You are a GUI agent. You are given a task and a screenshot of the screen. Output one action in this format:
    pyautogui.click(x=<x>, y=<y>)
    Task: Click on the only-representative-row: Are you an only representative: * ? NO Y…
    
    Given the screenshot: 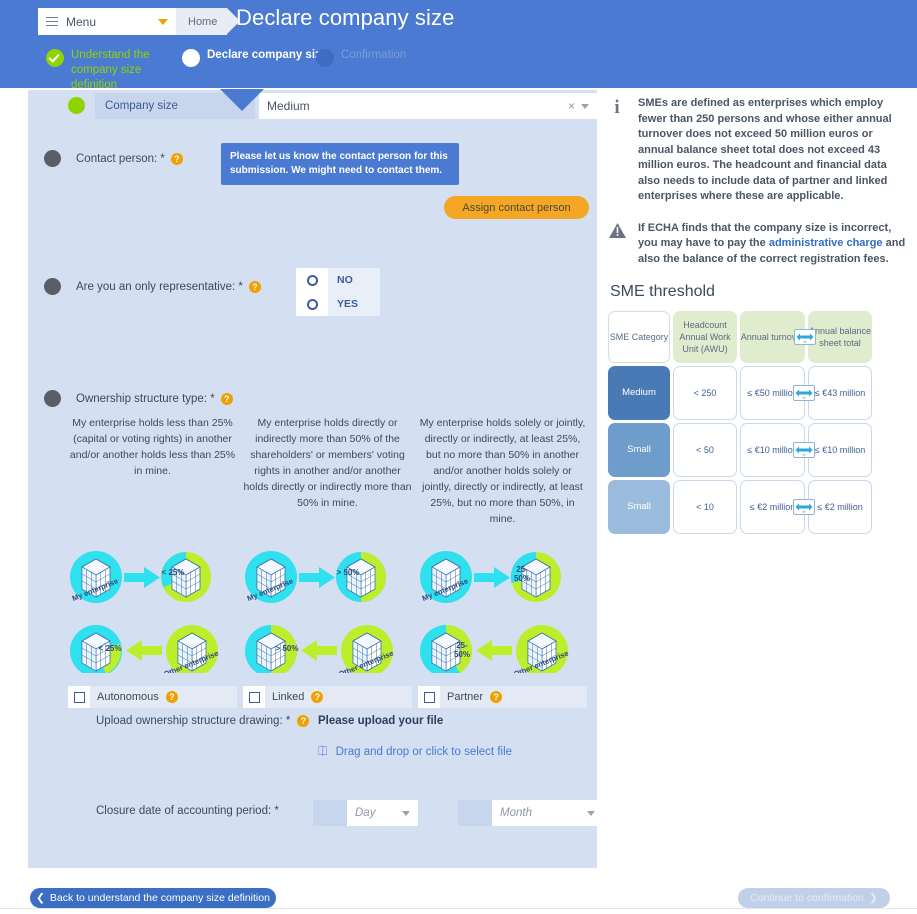 What is the action you would take?
    pyautogui.click(x=316, y=292)
    